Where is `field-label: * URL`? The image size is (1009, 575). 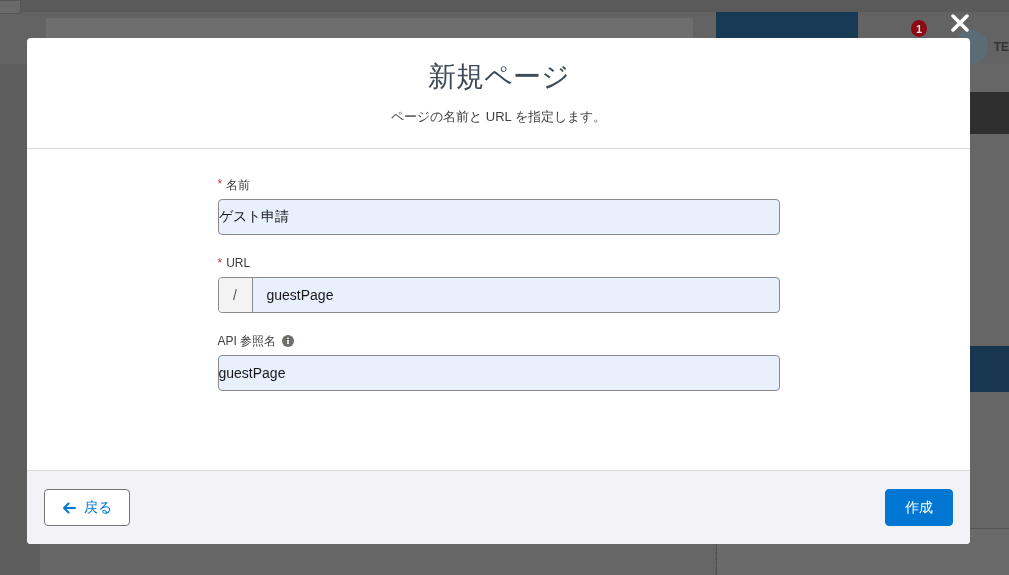
field-label: * URL is located at coordinates (234, 263).